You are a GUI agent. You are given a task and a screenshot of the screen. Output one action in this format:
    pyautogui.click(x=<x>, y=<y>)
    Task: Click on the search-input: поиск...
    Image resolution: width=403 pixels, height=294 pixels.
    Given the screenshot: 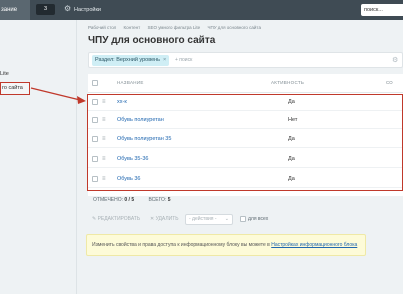 What is the action you would take?
    pyautogui.click(x=382, y=10)
    